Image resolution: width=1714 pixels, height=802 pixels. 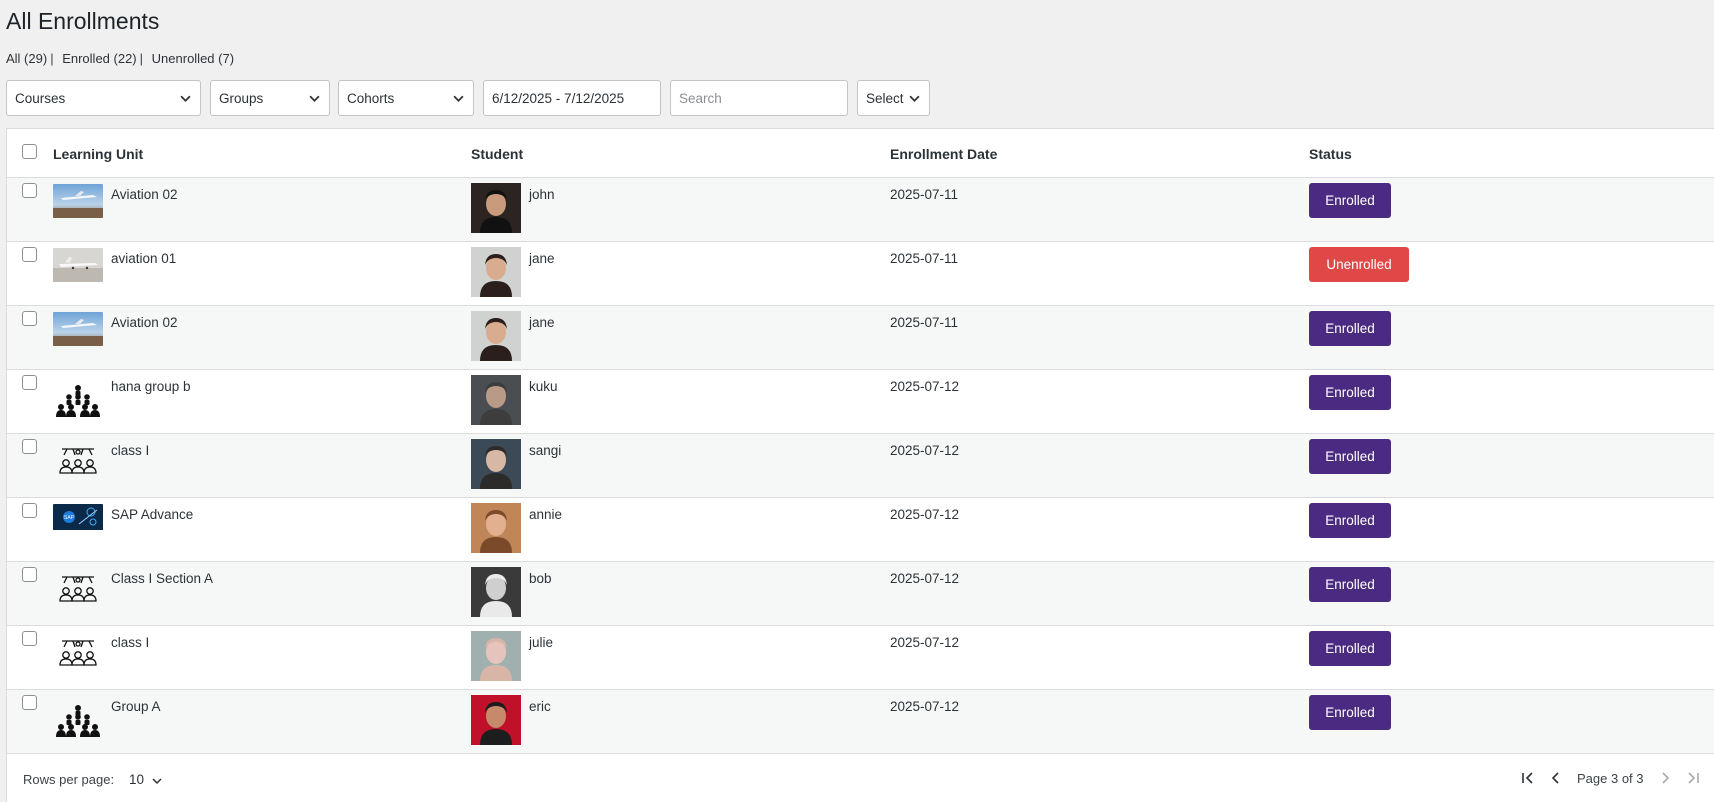 I want to click on bulk-action-select: Select, so click(x=893, y=98).